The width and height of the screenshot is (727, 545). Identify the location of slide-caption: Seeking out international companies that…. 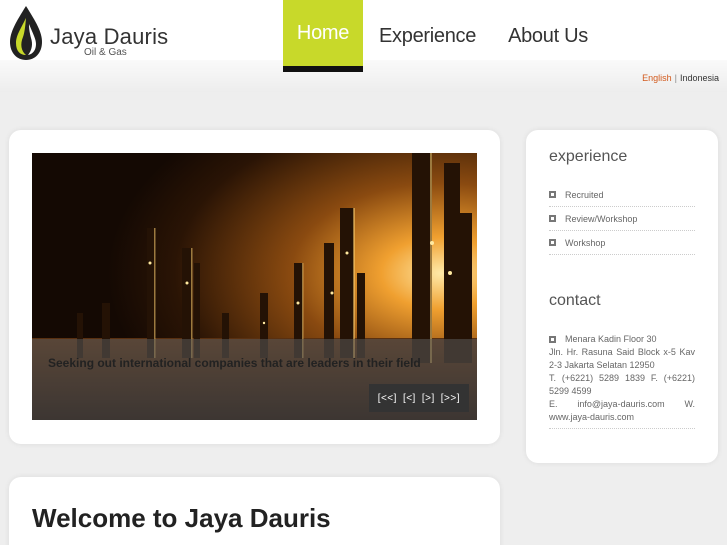
(234, 363).